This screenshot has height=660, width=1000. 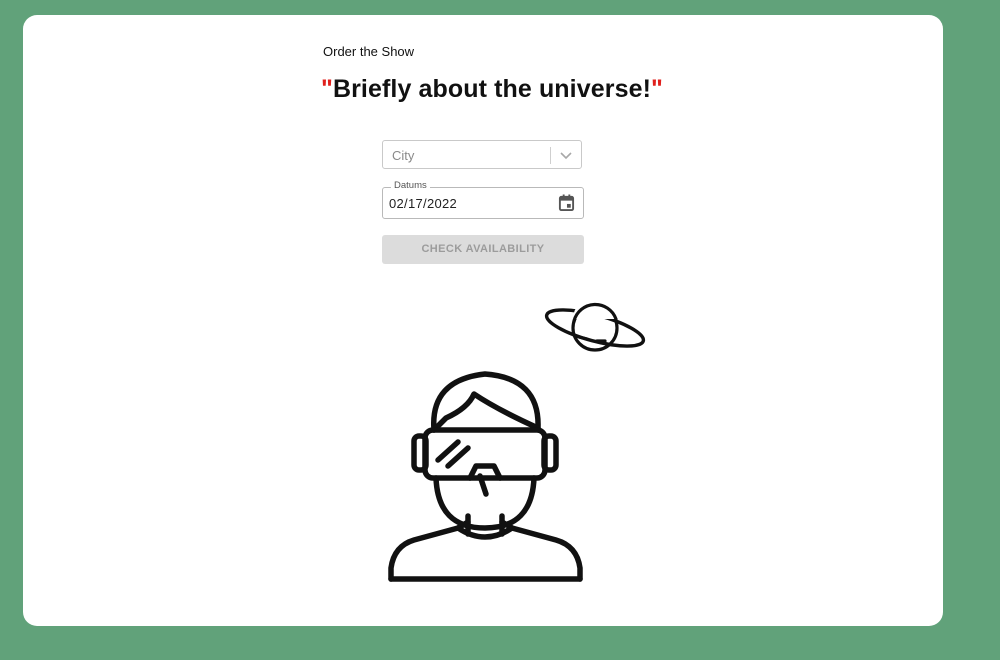 I want to click on planet-icon, so click(x=595, y=324).